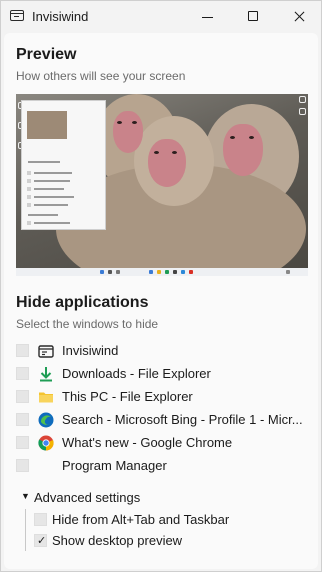 The width and height of the screenshot is (322, 572). I want to click on app-row-label: Invisiwind, so click(90, 350).